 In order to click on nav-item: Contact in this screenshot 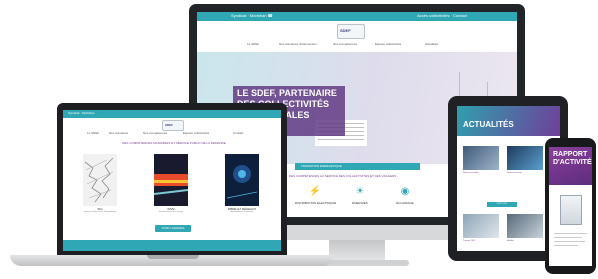, I will do `click(238, 133)`.